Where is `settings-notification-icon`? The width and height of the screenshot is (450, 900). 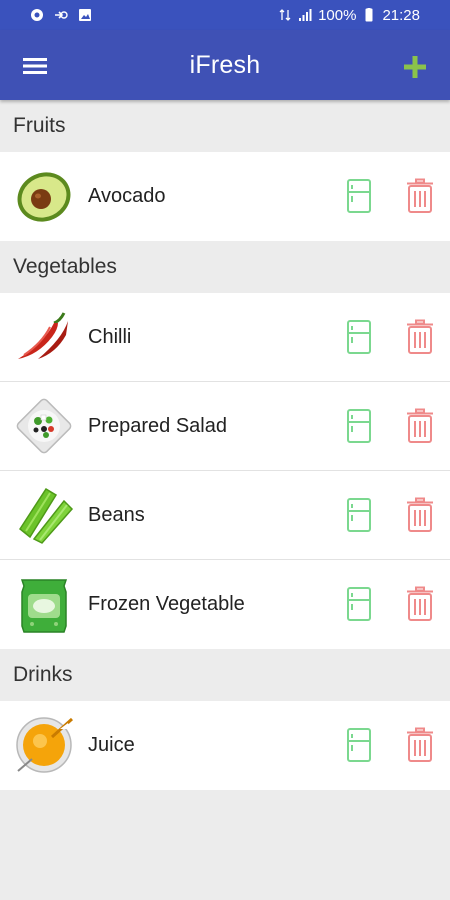 settings-notification-icon is located at coordinates (37, 15).